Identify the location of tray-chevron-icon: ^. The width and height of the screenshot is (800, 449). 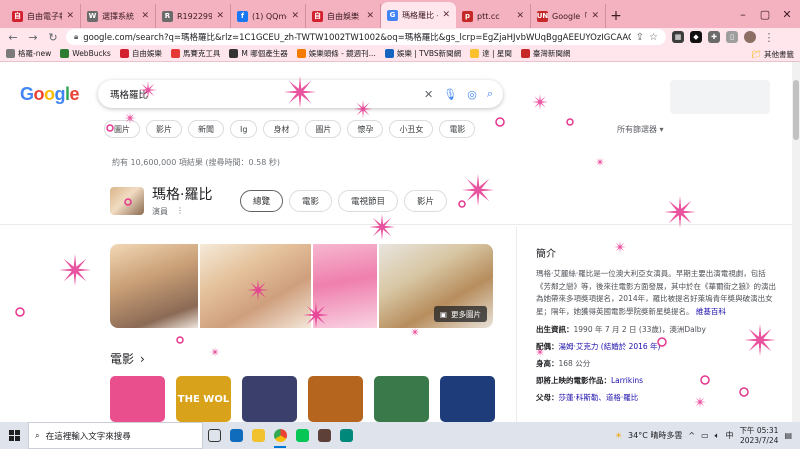
(691, 435).